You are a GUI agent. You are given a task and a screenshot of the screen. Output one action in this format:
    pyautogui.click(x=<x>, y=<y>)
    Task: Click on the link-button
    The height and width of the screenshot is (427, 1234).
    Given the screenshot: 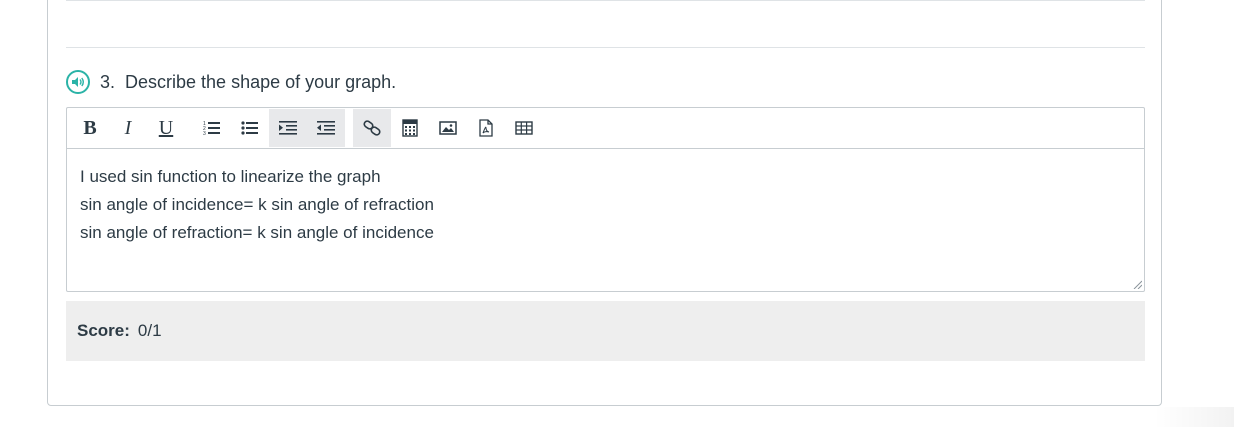 What is the action you would take?
    pyautogui.click(x=372, y=128)
    